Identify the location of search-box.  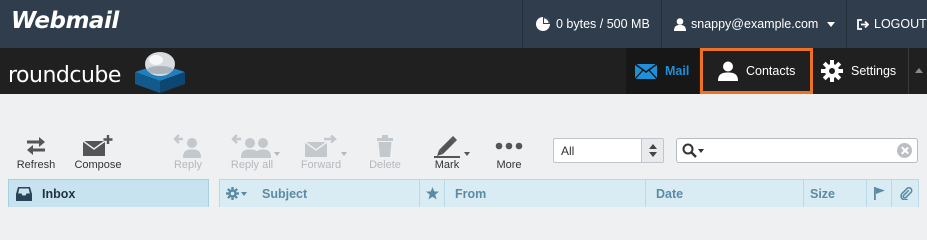
(797, 150).